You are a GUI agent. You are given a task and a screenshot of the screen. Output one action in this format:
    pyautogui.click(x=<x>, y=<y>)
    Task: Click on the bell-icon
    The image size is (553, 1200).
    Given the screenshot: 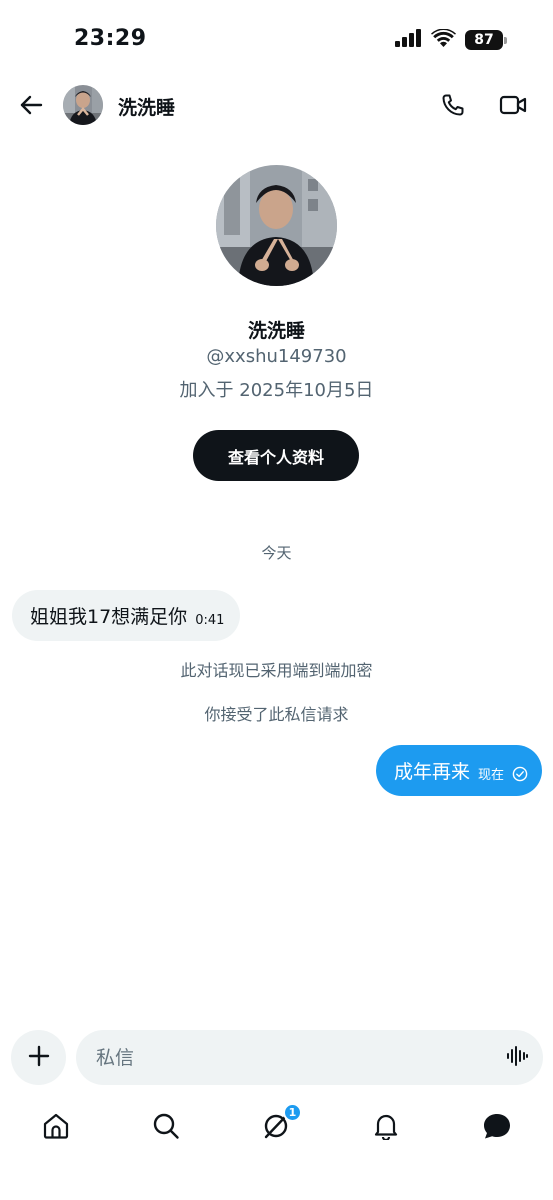 What is the action you would take?
    pyautogui.click(x=386, y=1128)
    